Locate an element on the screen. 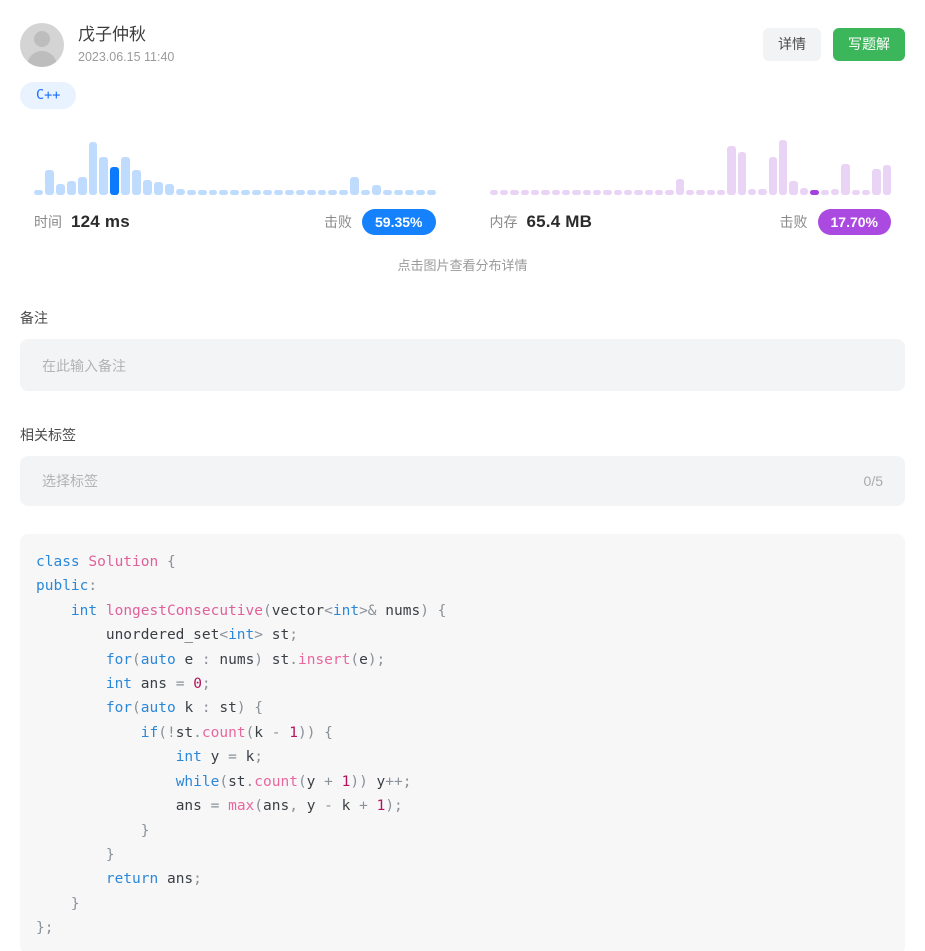 This screenshot has height=951, width=925. detail-button: 详情 is located at coordinates (792, 44).